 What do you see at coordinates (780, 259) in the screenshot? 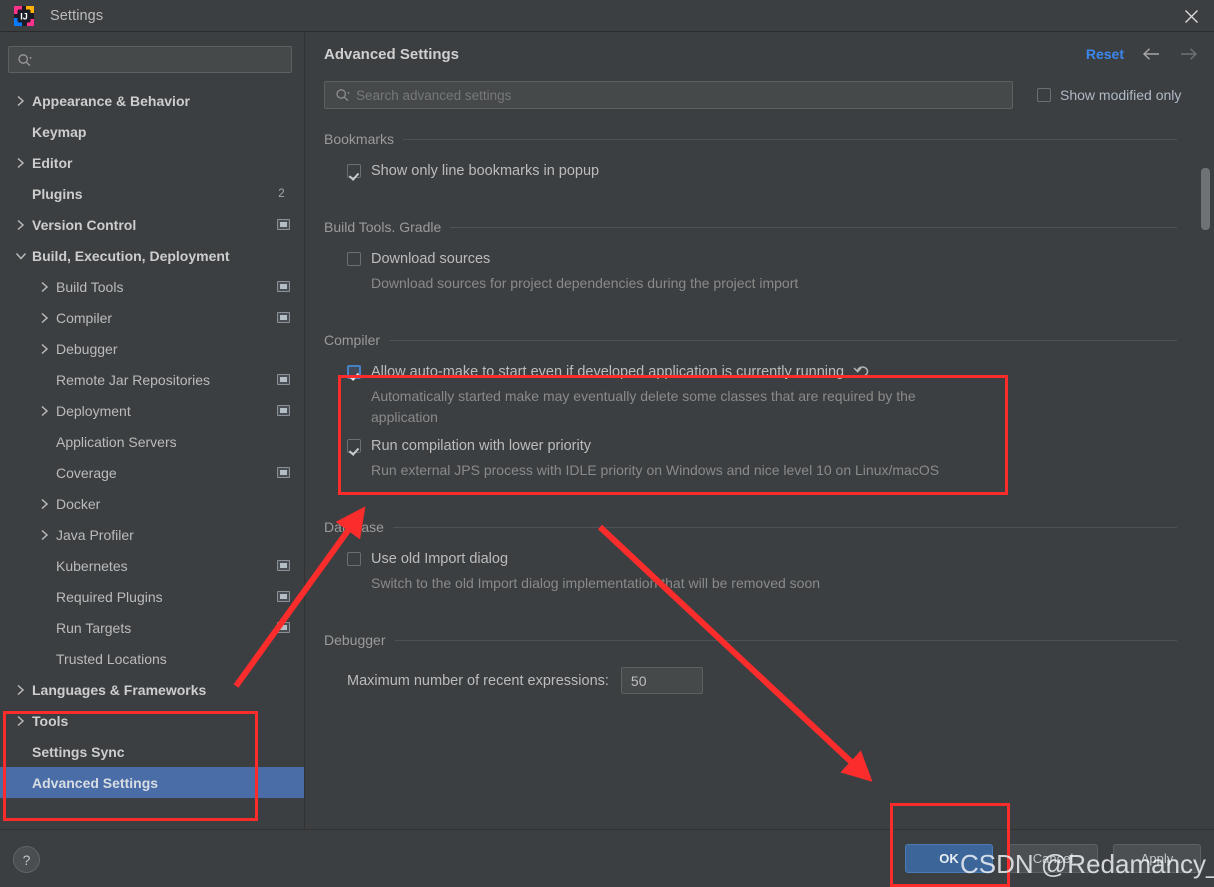
I see `option-row-download-sources: Download sources` at bounding box center [780, 259].